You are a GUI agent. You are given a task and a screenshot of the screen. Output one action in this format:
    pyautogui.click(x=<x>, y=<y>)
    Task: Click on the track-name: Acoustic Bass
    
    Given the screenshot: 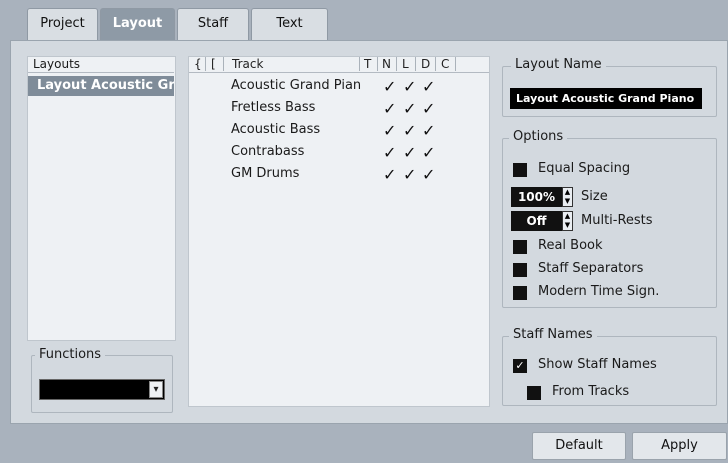 What is the action you would take?
    pyautogui.click(x=276, y=129)
    